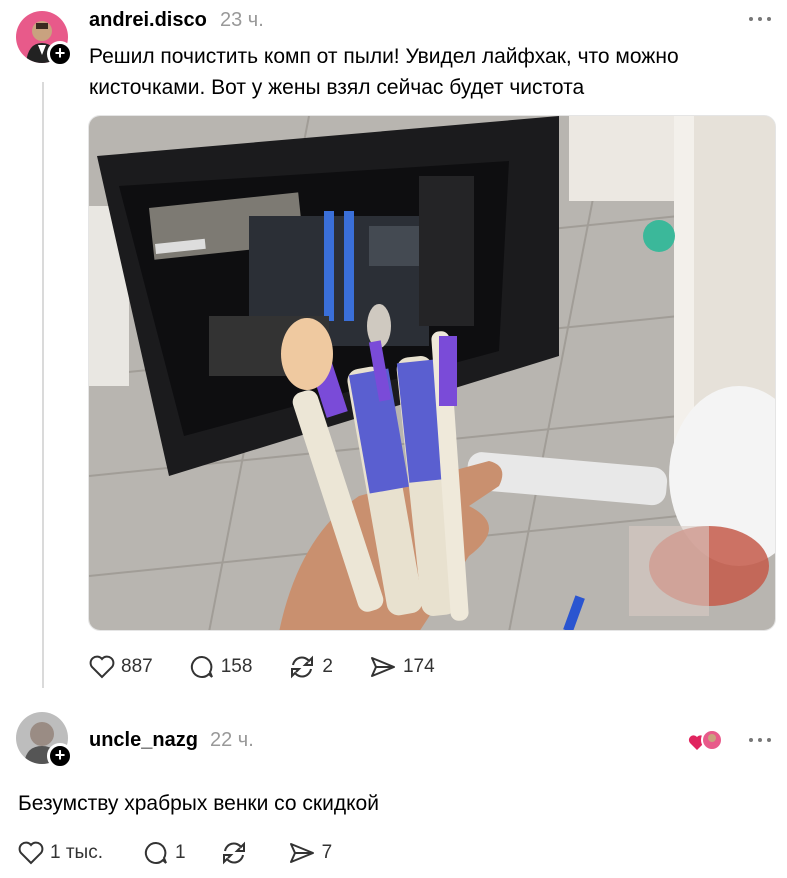  I want to click on like-button: 887, so click(121, 667).